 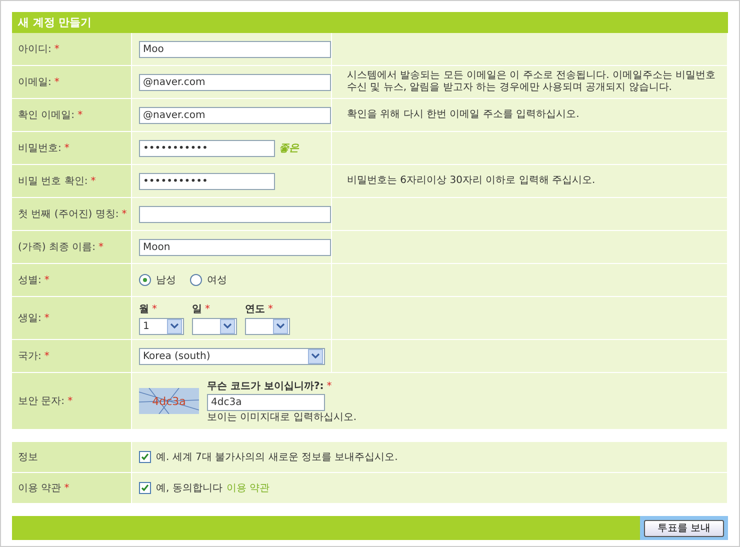 What do you see at coordinates (169, 401) in the screenshot?
I see `captcha-image: 4dc3a` at bounding box center [169, 401].